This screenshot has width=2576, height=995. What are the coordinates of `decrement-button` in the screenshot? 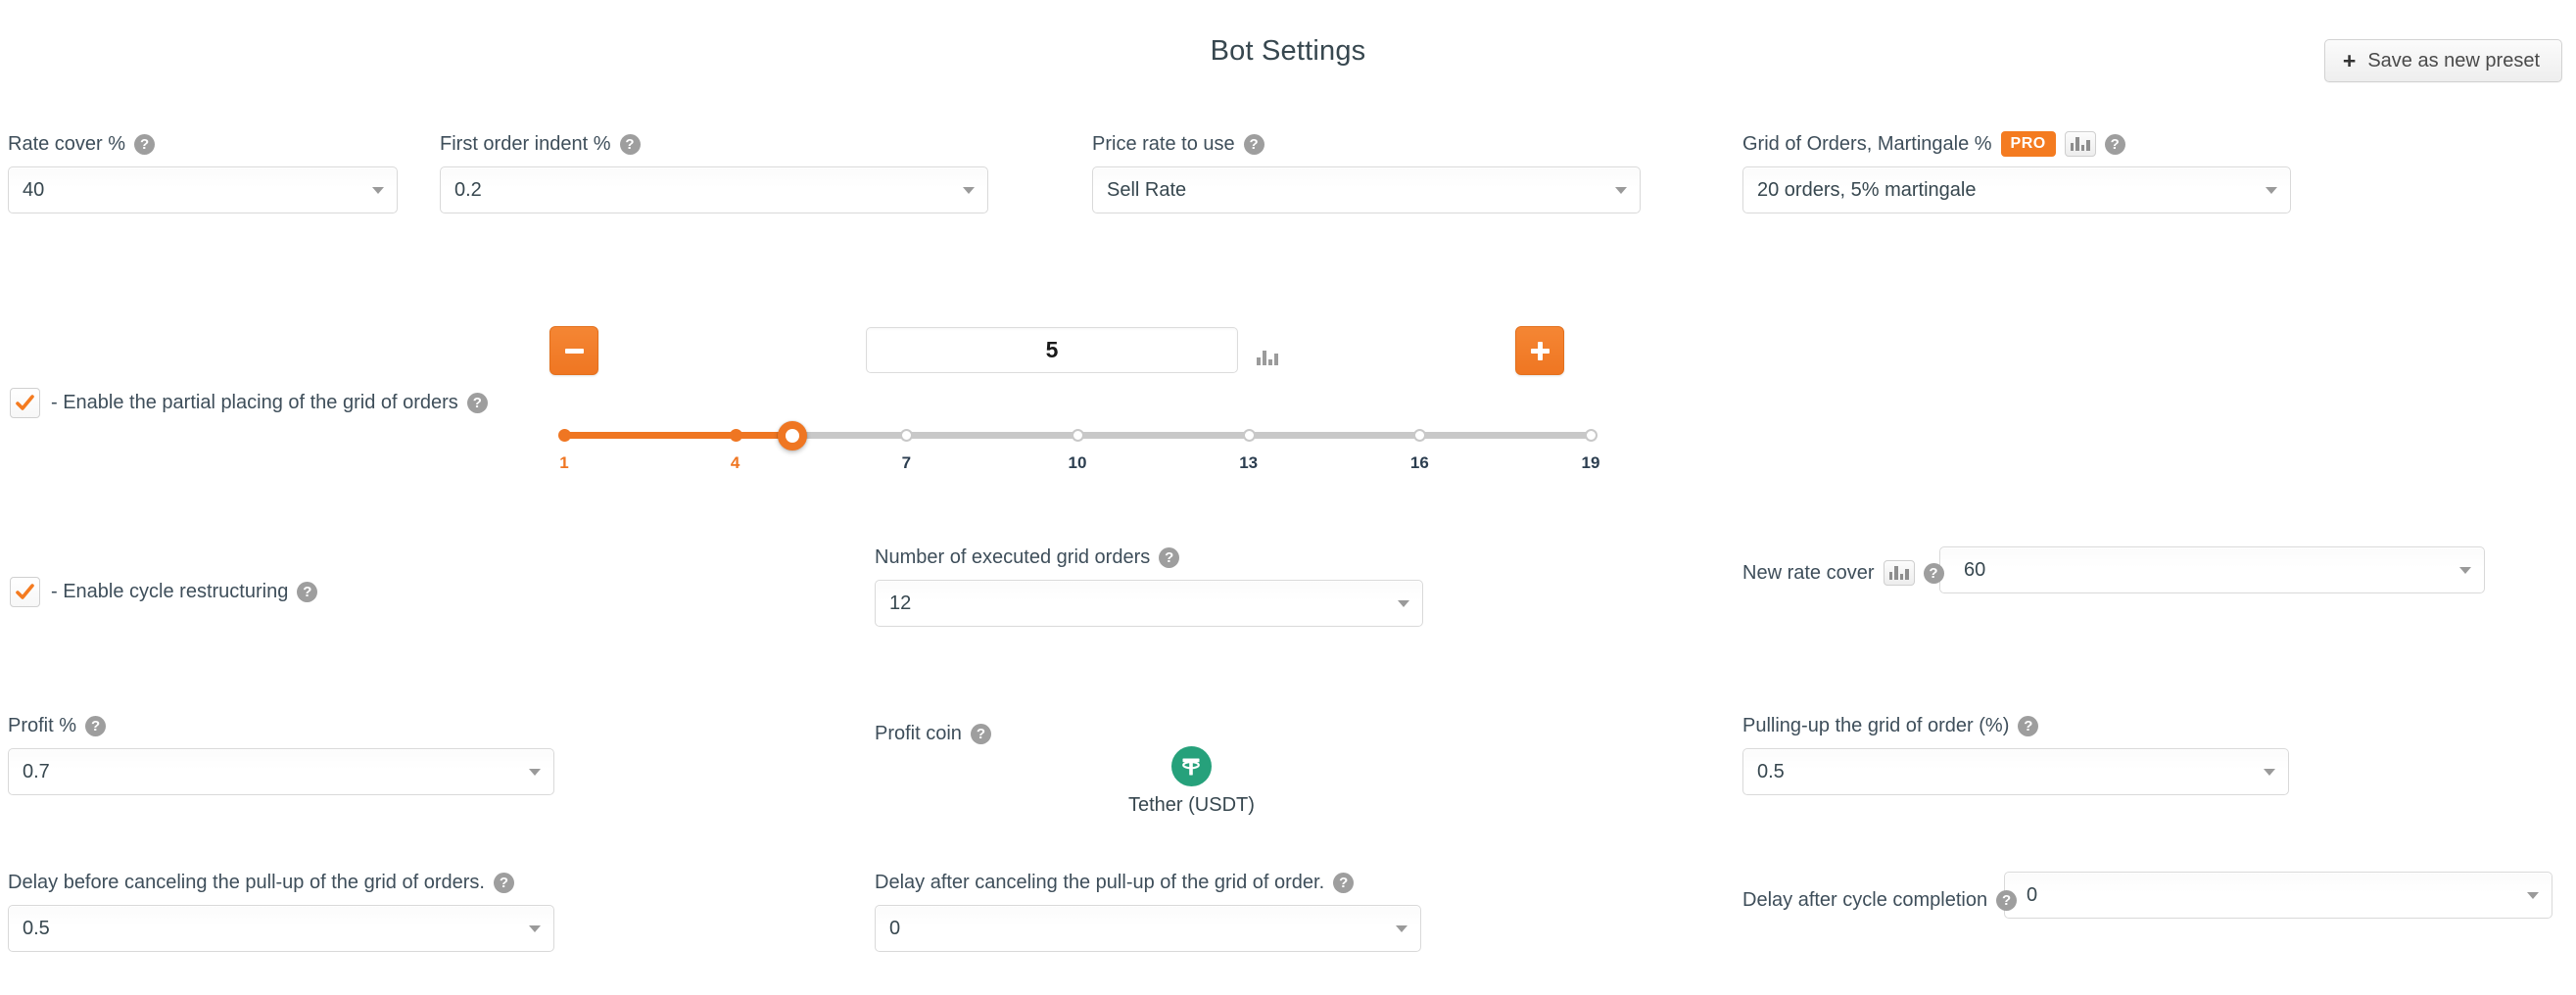 It's located at (573, 350).